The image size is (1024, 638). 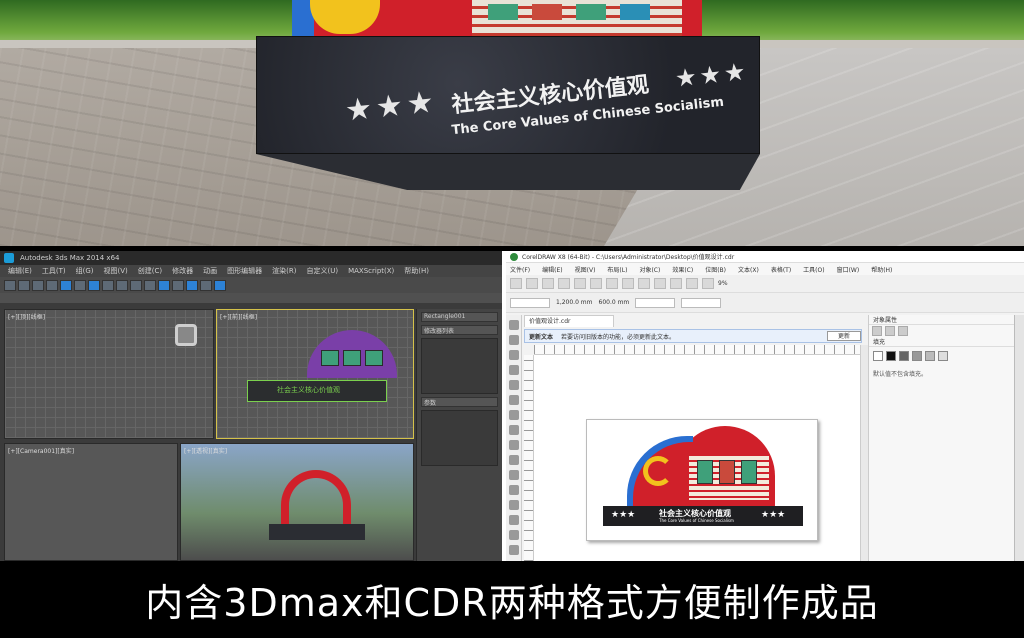 I want to click on select-region-icon, so click(x=80, y=285).